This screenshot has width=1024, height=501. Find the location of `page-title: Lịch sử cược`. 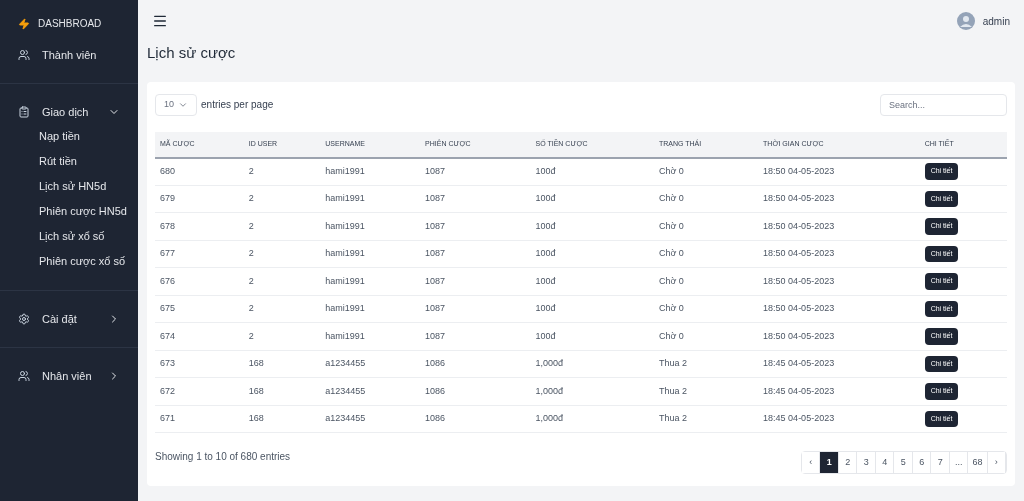

page-title: Lịch sử cược is located at coordinates (191, 53).